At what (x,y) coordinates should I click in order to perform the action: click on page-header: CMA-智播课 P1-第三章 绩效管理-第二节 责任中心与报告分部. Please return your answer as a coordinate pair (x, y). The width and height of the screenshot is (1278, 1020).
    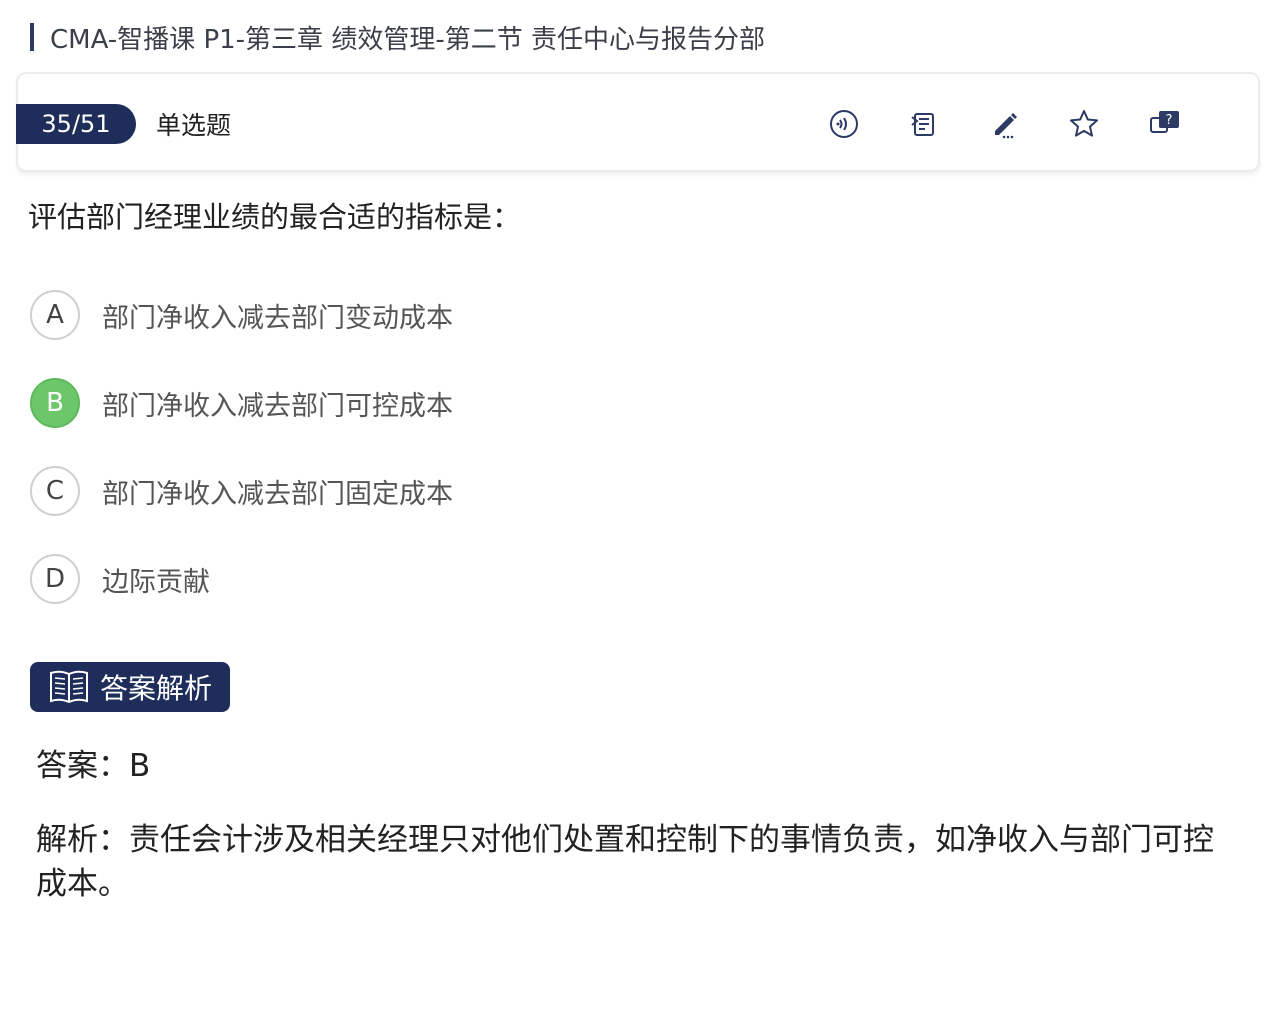
    Looking at the image, I should click on (397, 37).